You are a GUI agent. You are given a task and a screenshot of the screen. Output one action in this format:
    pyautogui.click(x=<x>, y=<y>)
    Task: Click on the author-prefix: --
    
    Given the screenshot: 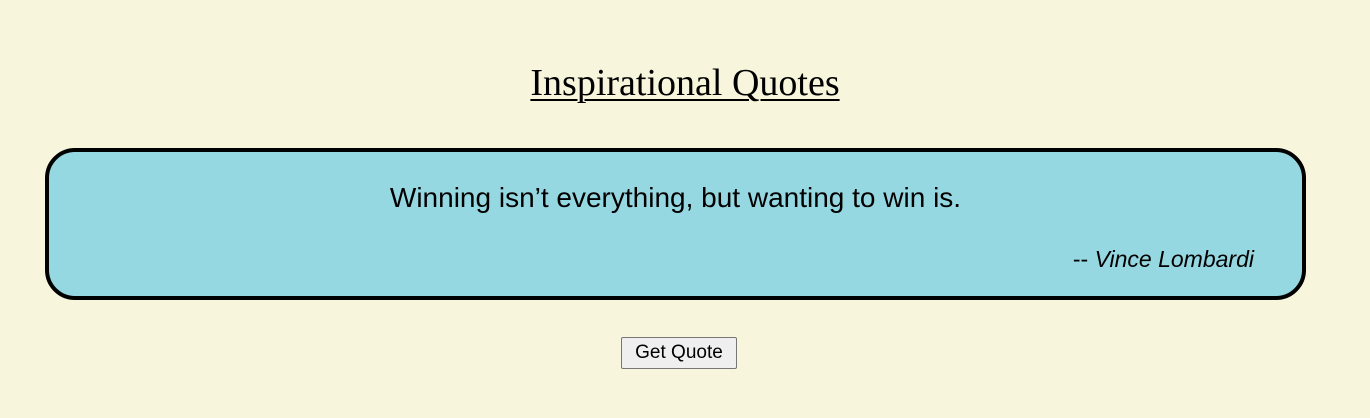 What is the action you would take?
    pyautogui.click(x=1080, y=259)
    